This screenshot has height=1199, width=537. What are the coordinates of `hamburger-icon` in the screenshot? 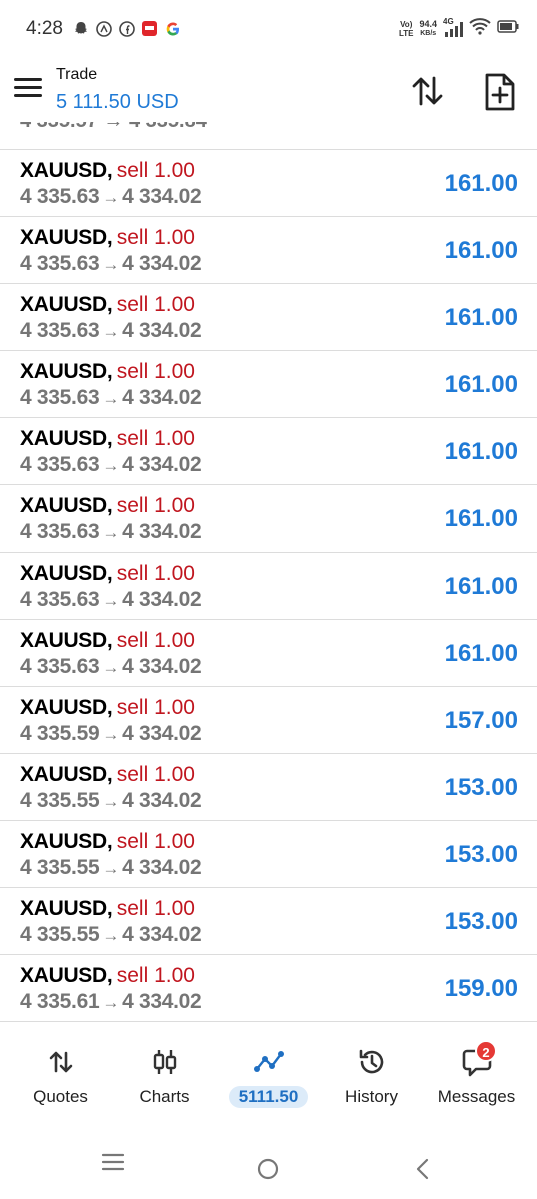 It's located at (28, 79).